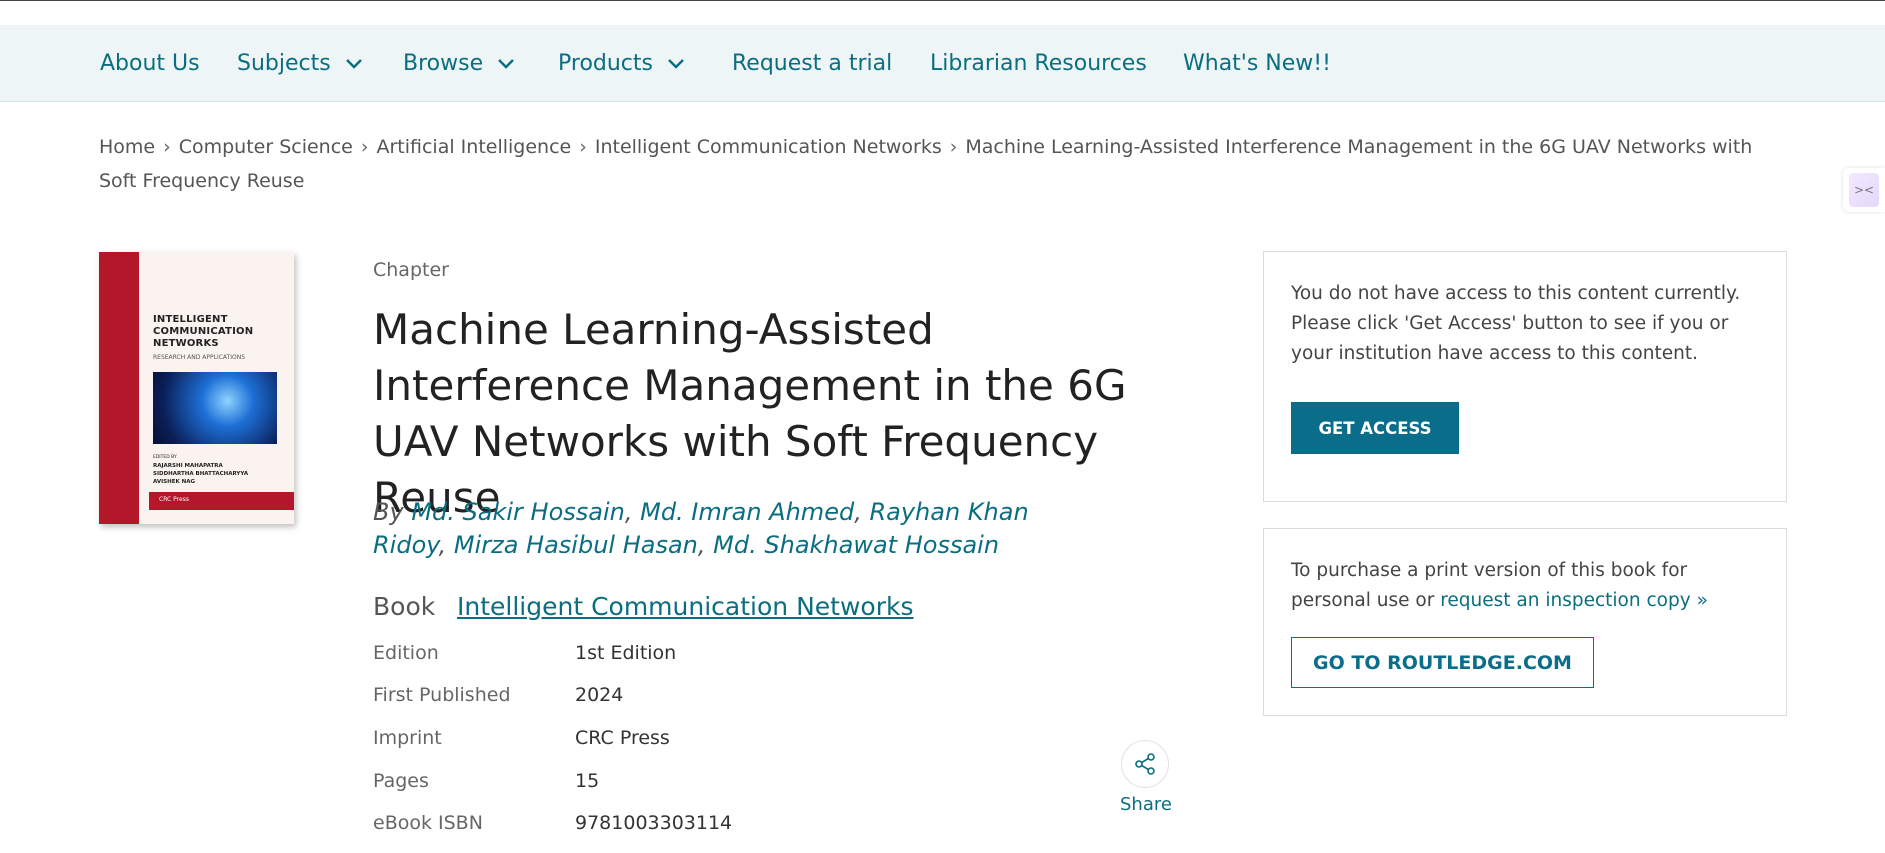 This screenshot has width=1885, height=853. What do you see at coordinates (411, 270) in the screenshot?
I see `content-type-label: Chapter` at bounding box center [411, 270].